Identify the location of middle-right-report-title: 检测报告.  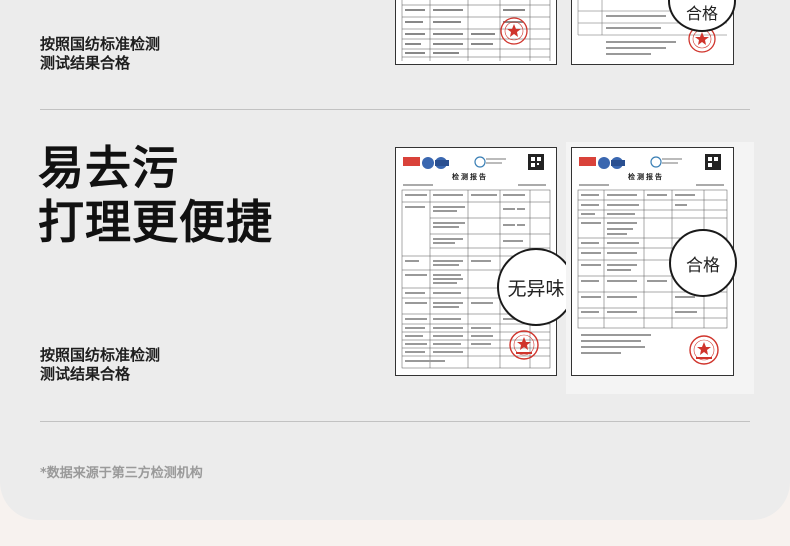
(646, 176).